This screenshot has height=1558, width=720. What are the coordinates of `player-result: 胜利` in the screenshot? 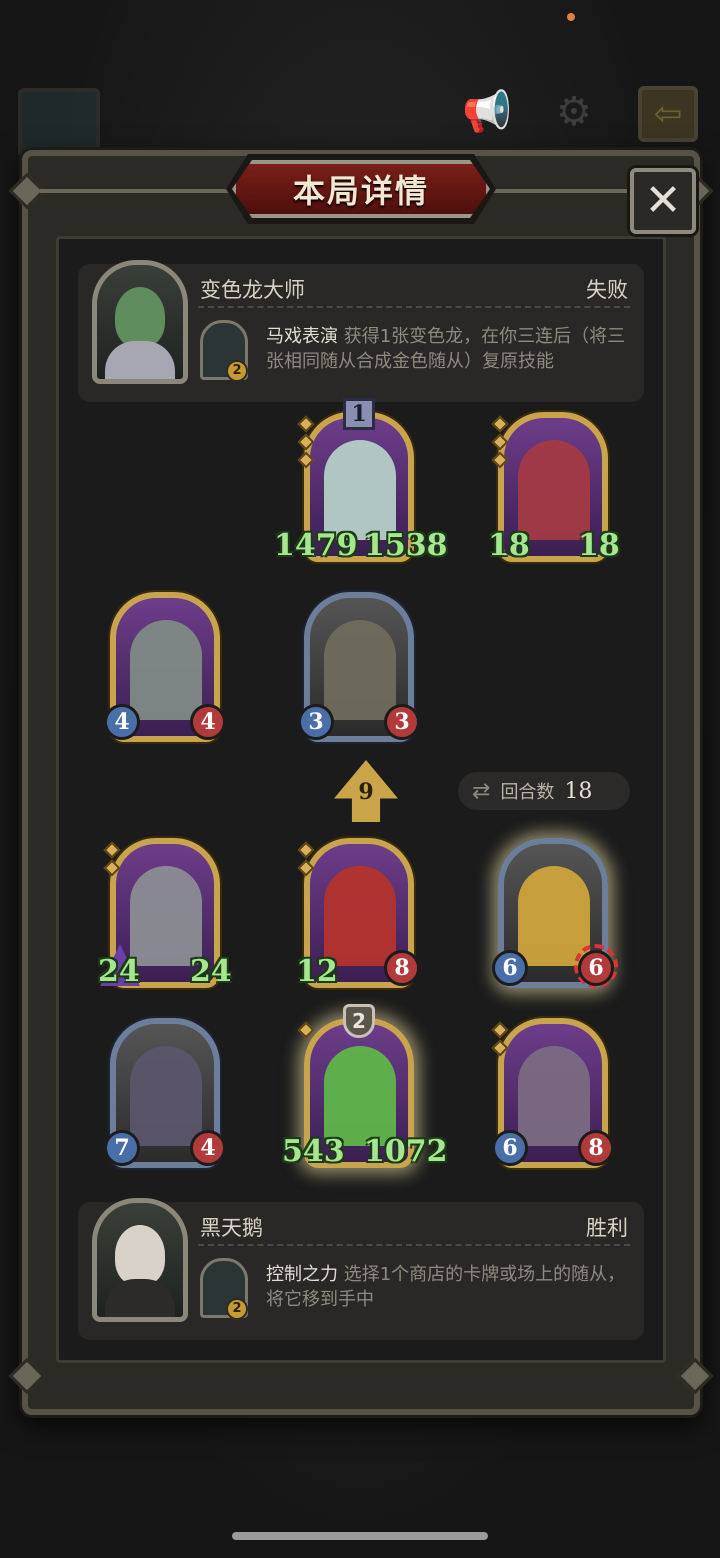 It's located at (607, 1228).